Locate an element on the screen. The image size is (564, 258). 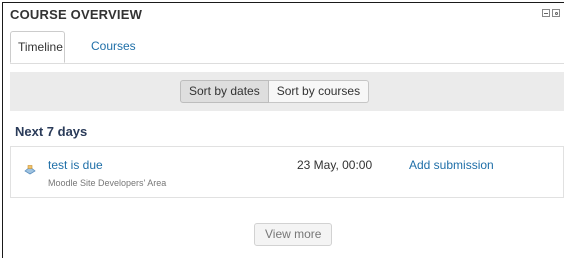
sort-by-dates-button: Sort by dates is located at coordinates (224, 91).